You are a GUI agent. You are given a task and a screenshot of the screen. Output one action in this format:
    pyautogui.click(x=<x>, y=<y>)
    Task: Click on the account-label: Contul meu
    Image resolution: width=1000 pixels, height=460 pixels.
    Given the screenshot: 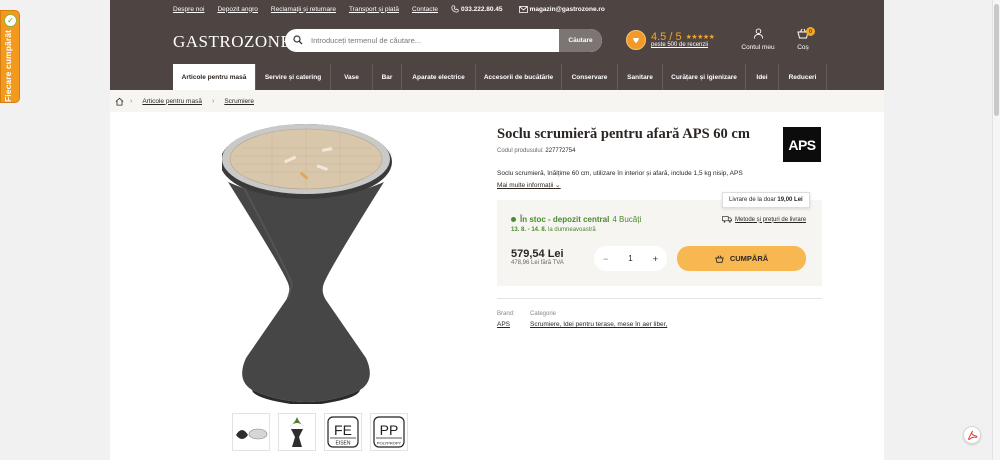 What is the action you would take?
    pyautogui.click(x=758, y=47)
    